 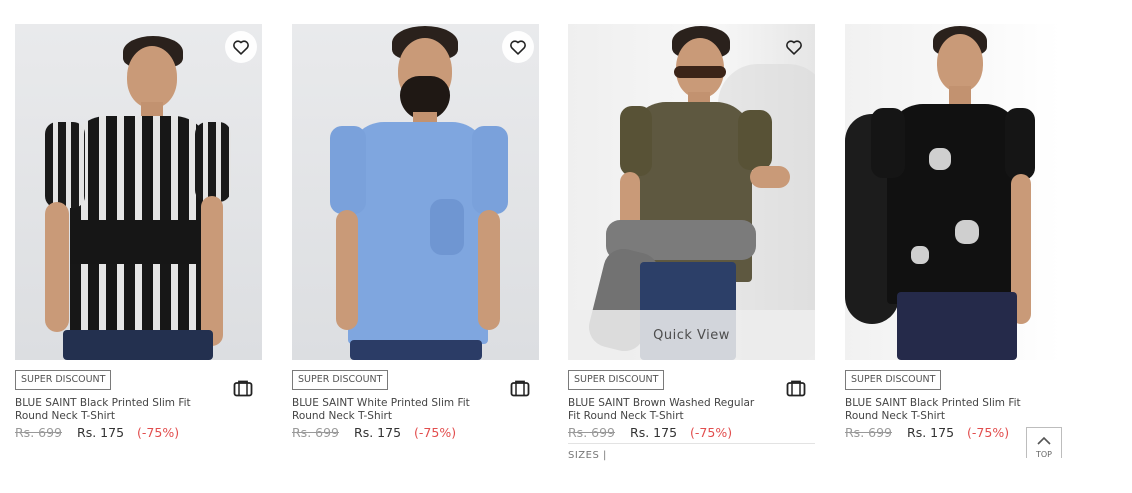 What do you see at coordinates (691, 335) in the screenshot?
I see `quick-view-button: Quick View` at bounding box center [691, 335].